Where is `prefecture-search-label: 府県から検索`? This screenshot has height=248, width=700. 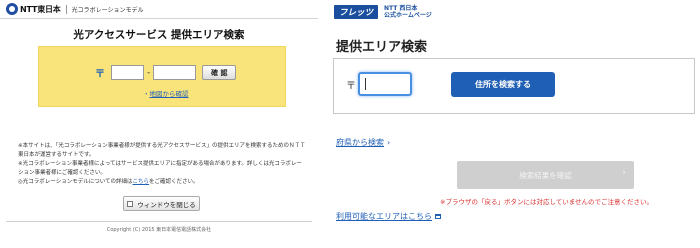 prefecture-search-label: 府県から検索 is located at coordinates (360, 142).